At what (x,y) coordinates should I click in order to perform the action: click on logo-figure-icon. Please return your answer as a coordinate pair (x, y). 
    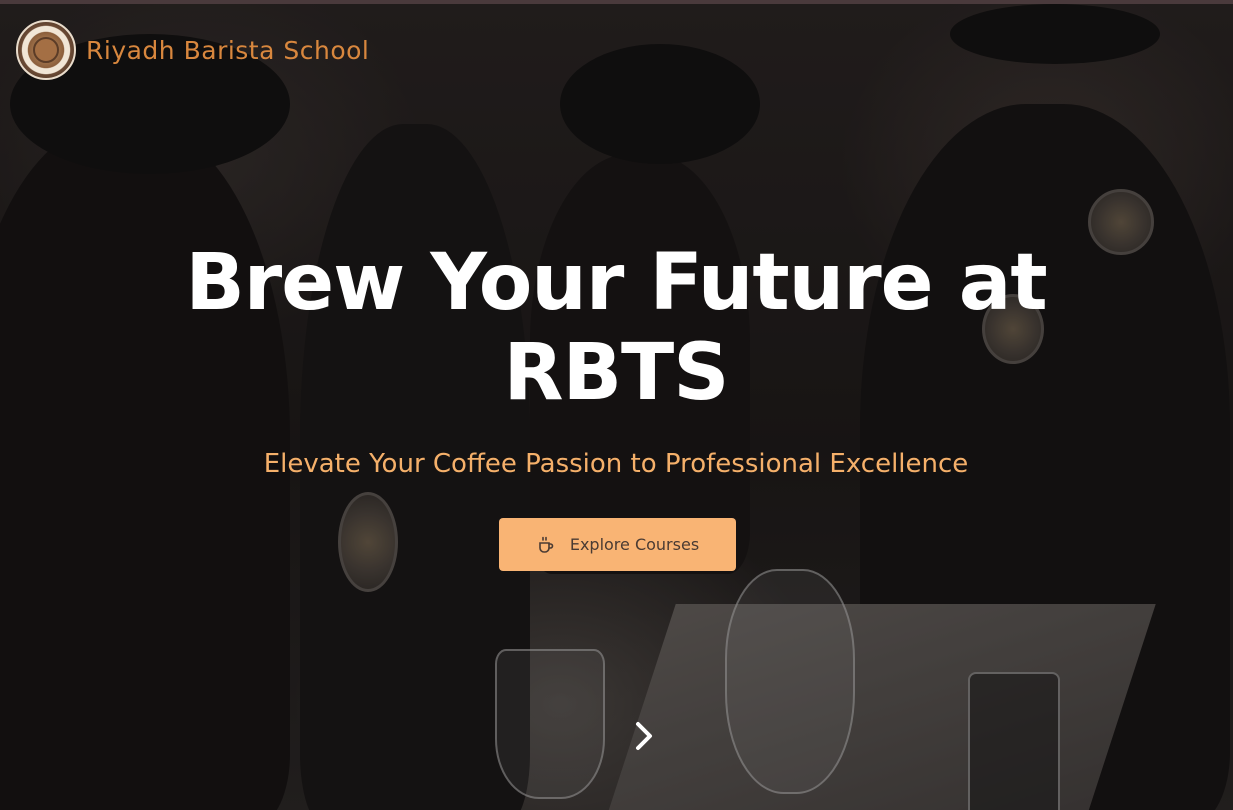
    Looking at the image, I should click on (46, 50).